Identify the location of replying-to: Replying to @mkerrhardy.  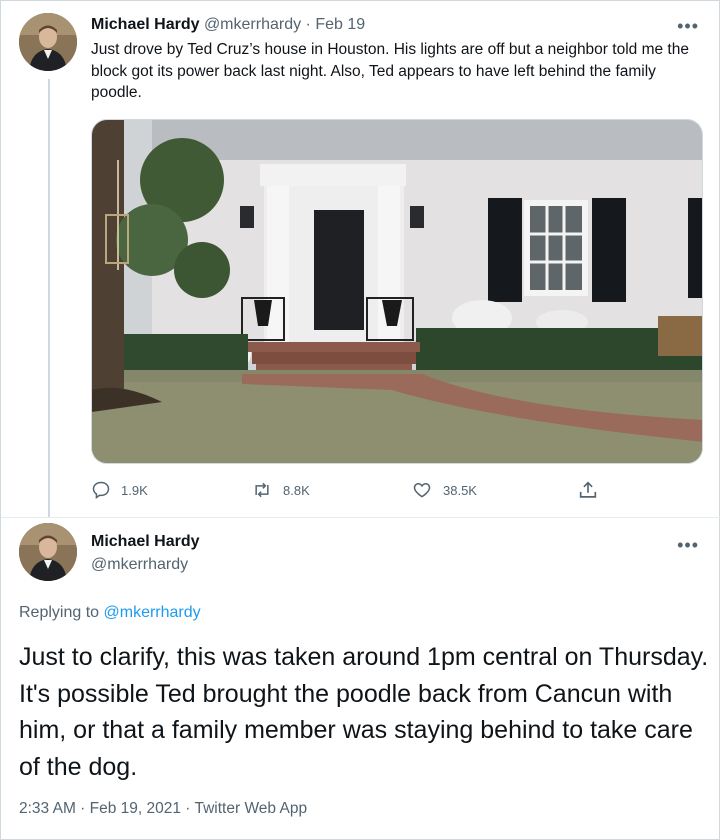
(110, 613).